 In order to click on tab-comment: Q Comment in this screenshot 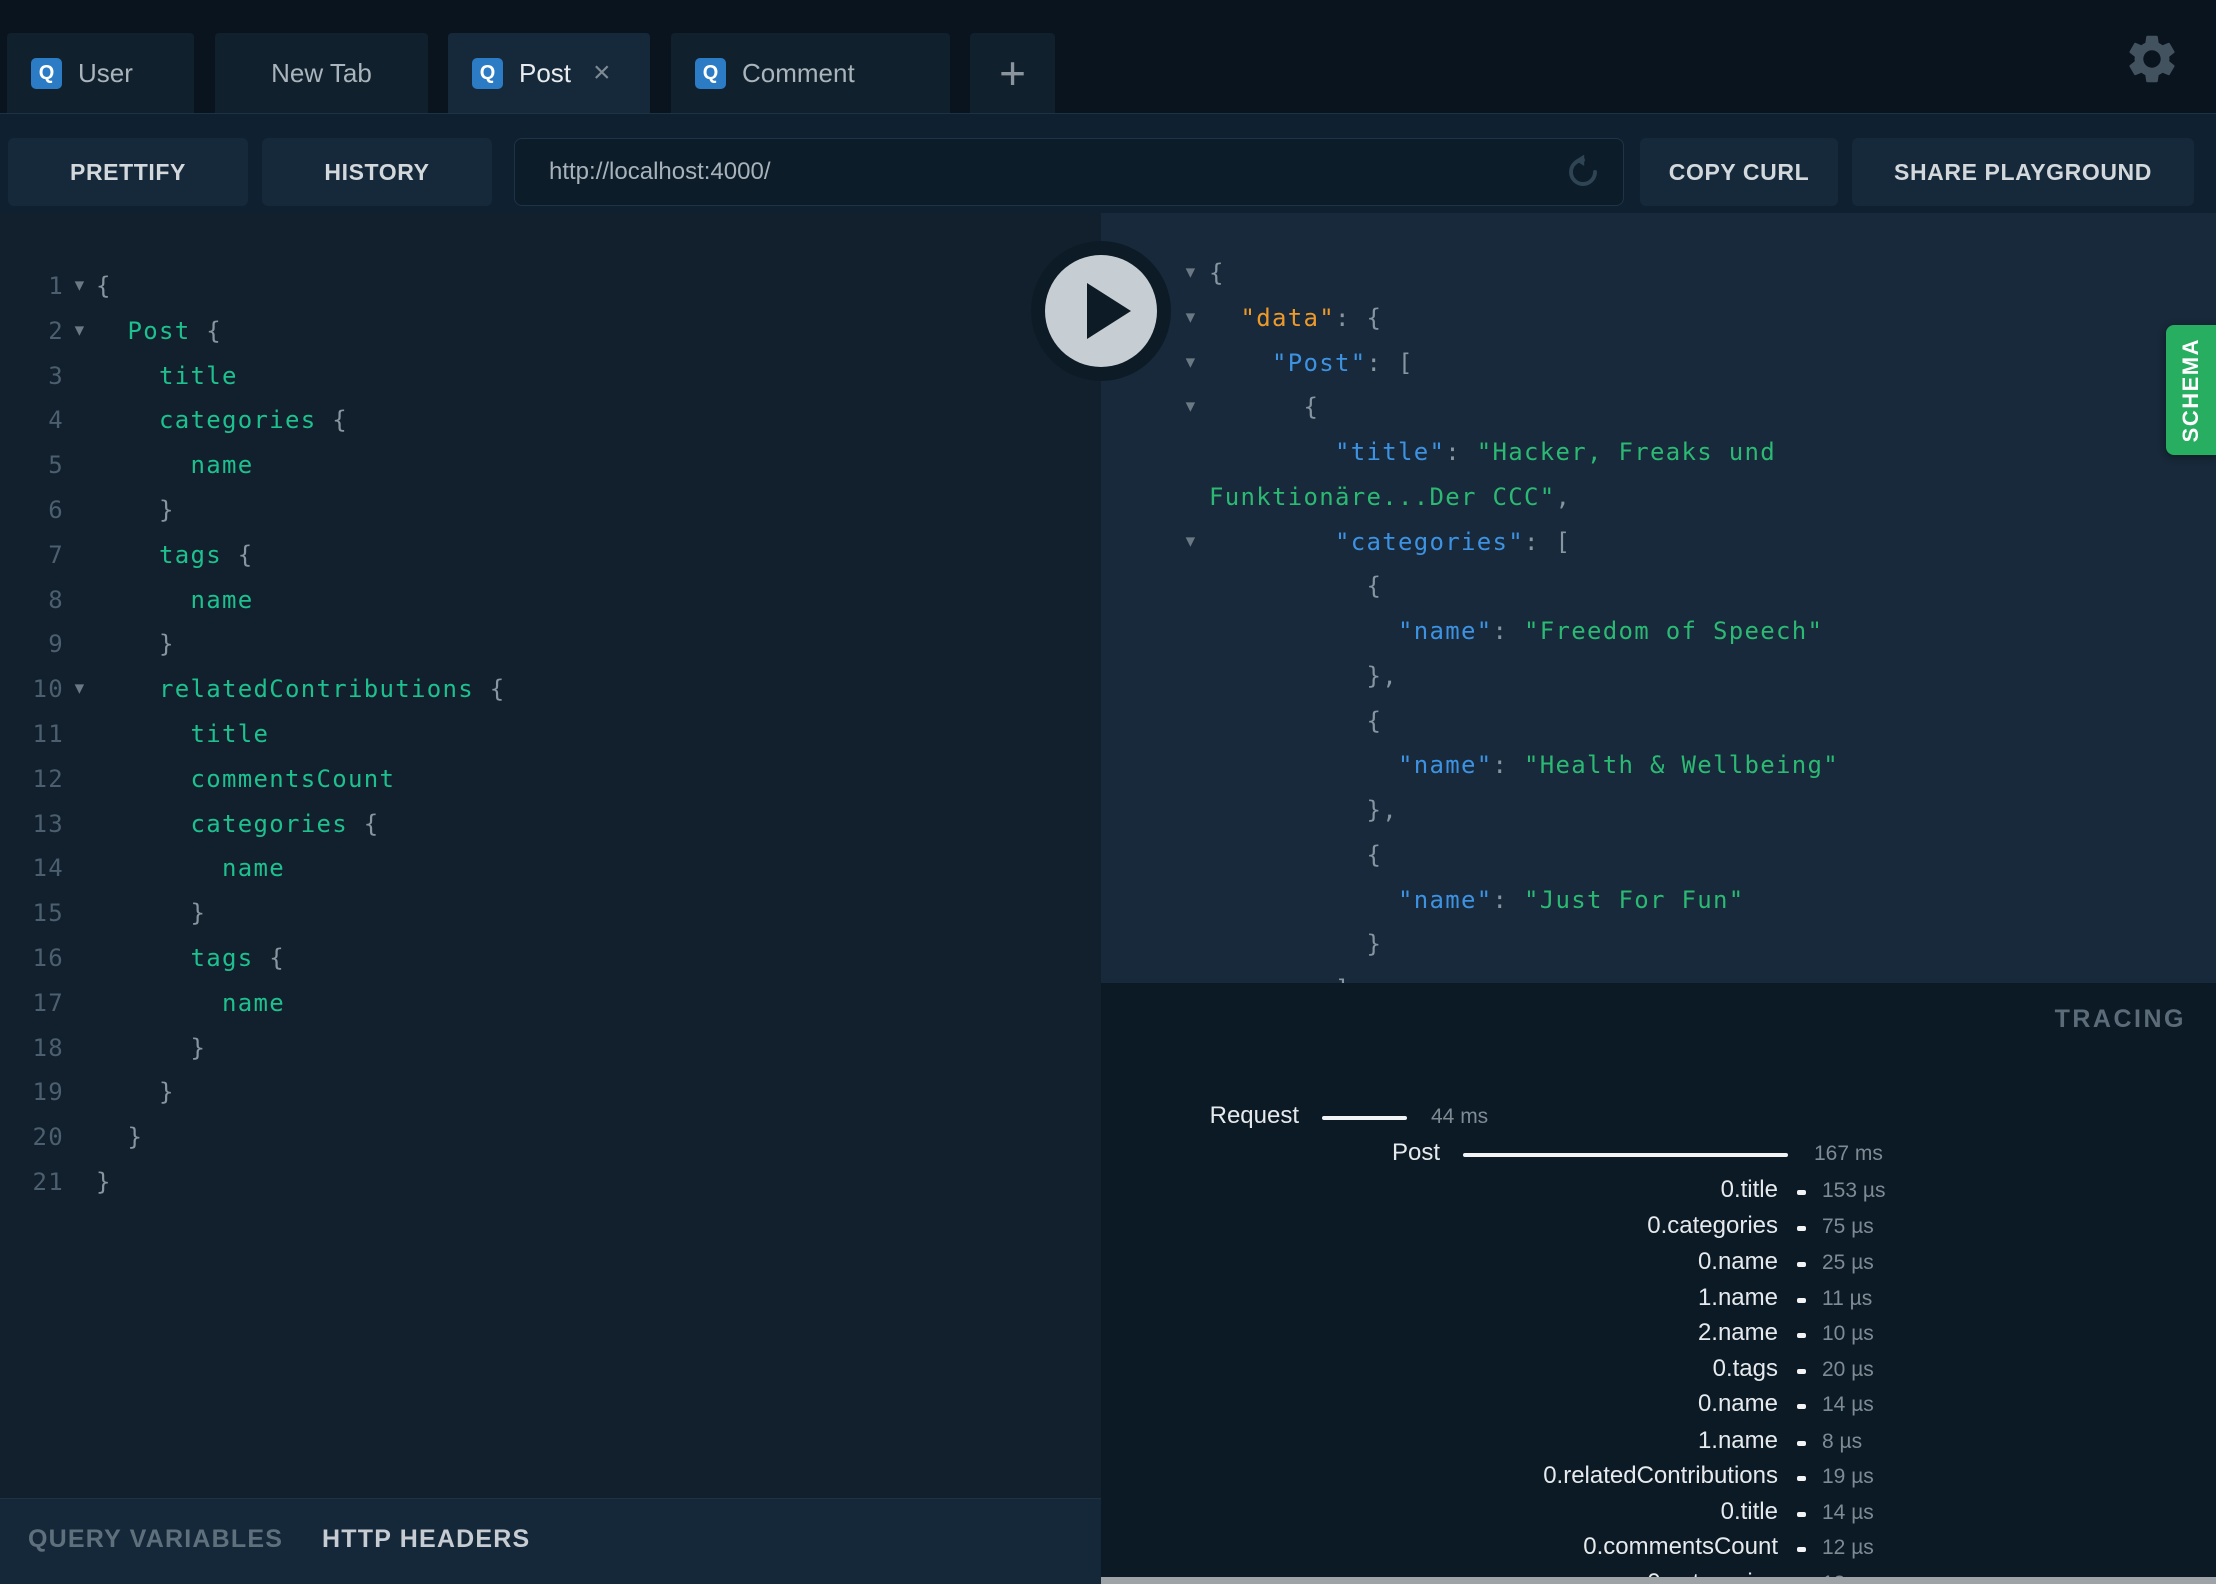, I will do `click(810, 73)`.